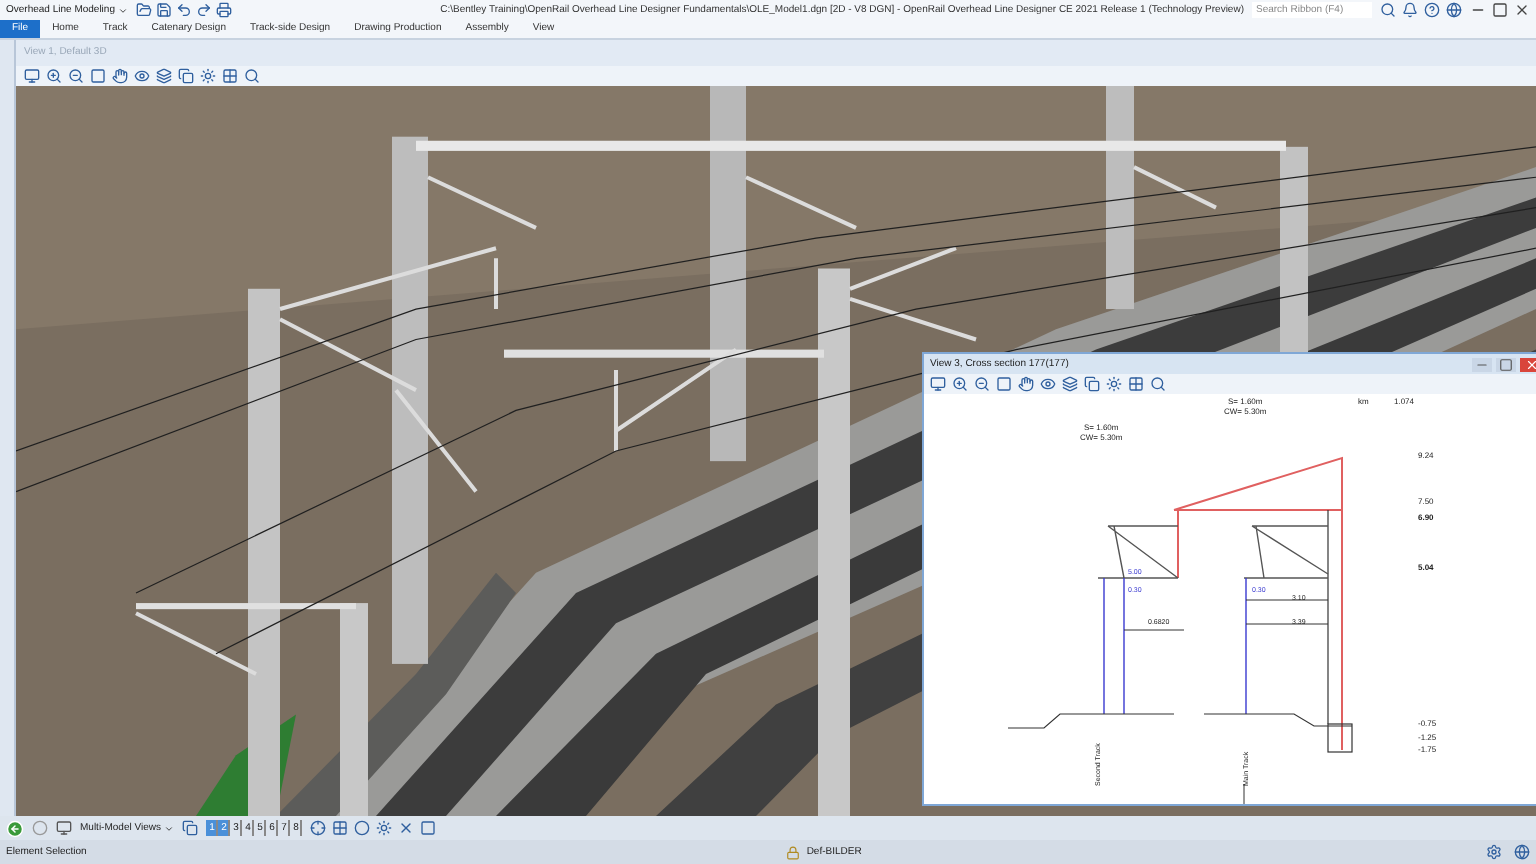  I want to click on bell-icon, so click(1410, 10).